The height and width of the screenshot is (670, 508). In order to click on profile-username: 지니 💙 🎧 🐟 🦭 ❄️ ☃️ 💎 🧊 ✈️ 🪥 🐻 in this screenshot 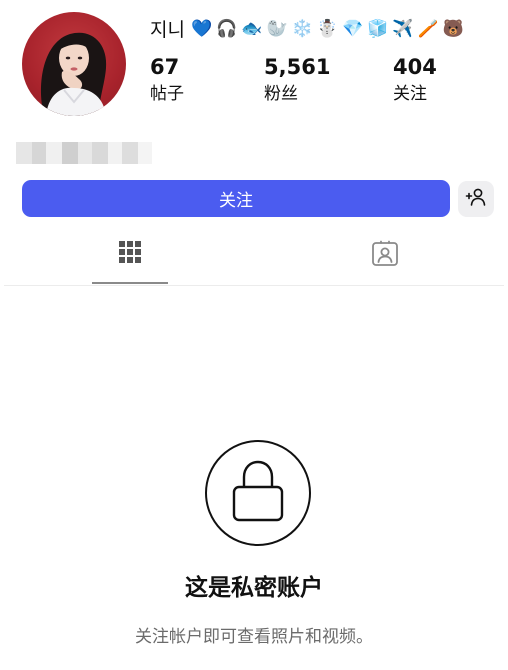, I will do `click(307, 28)`.